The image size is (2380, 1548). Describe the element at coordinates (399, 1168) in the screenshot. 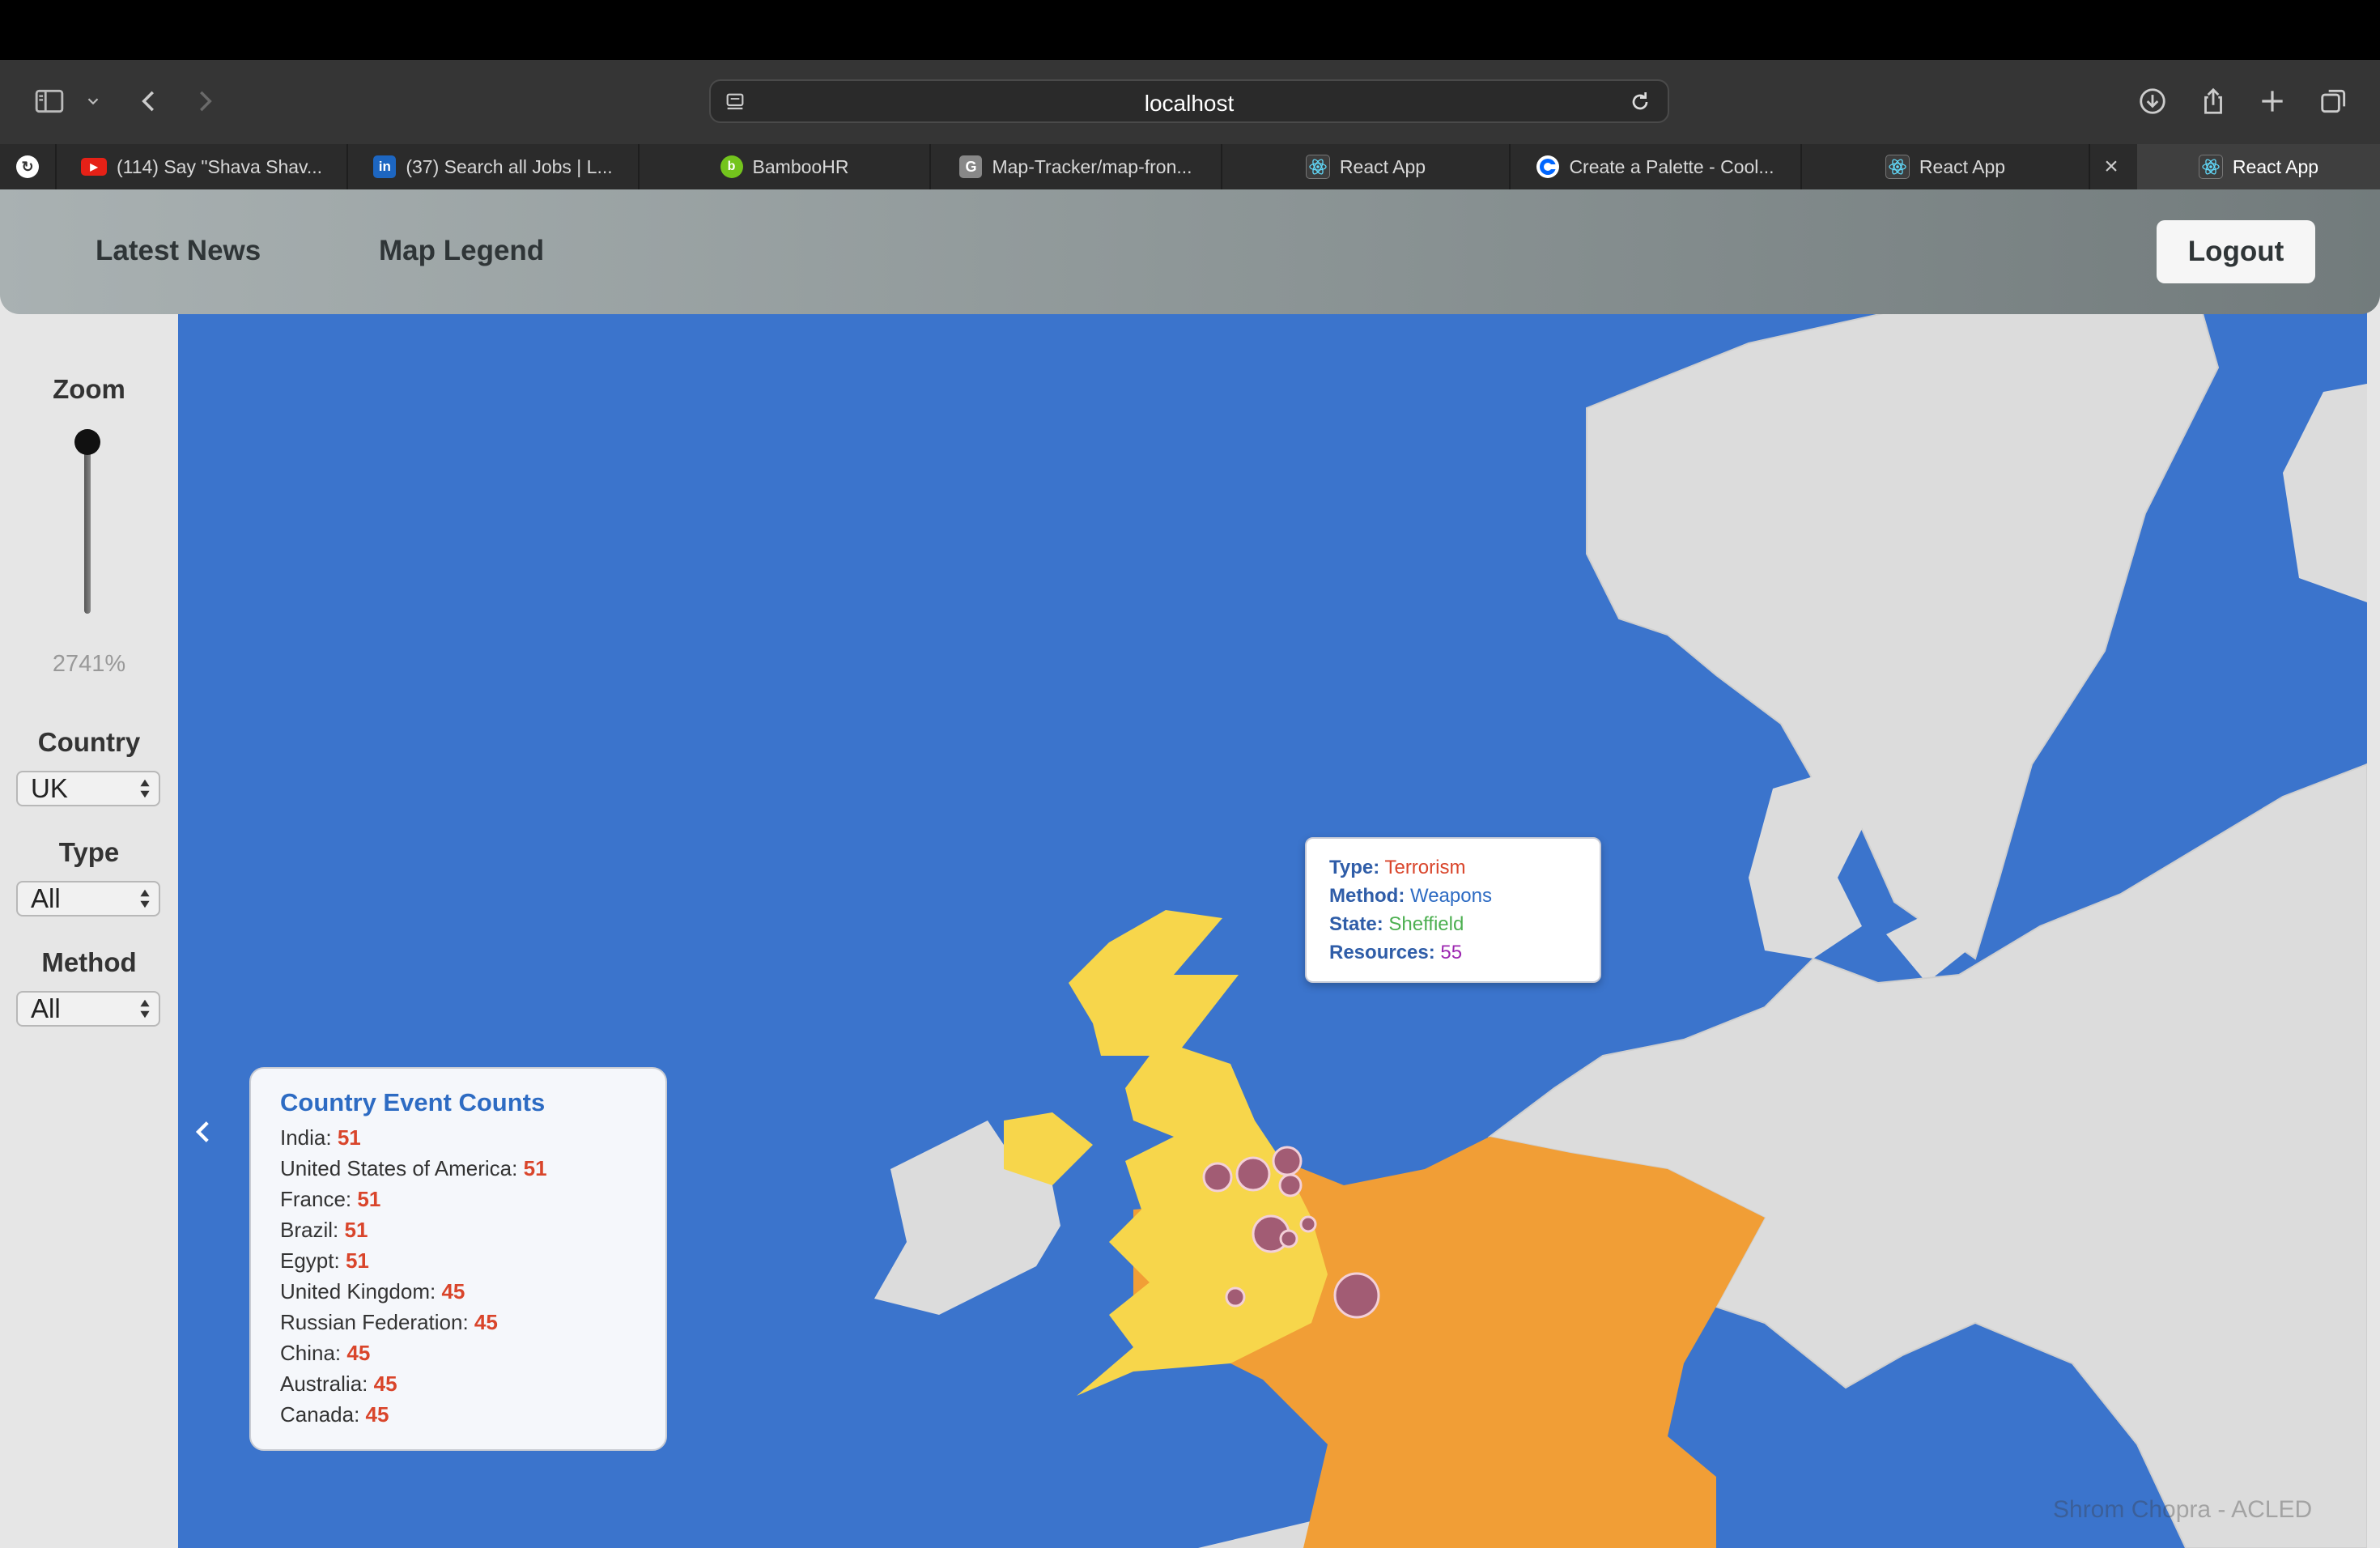

I see `country-name: United States of America:` at that location.